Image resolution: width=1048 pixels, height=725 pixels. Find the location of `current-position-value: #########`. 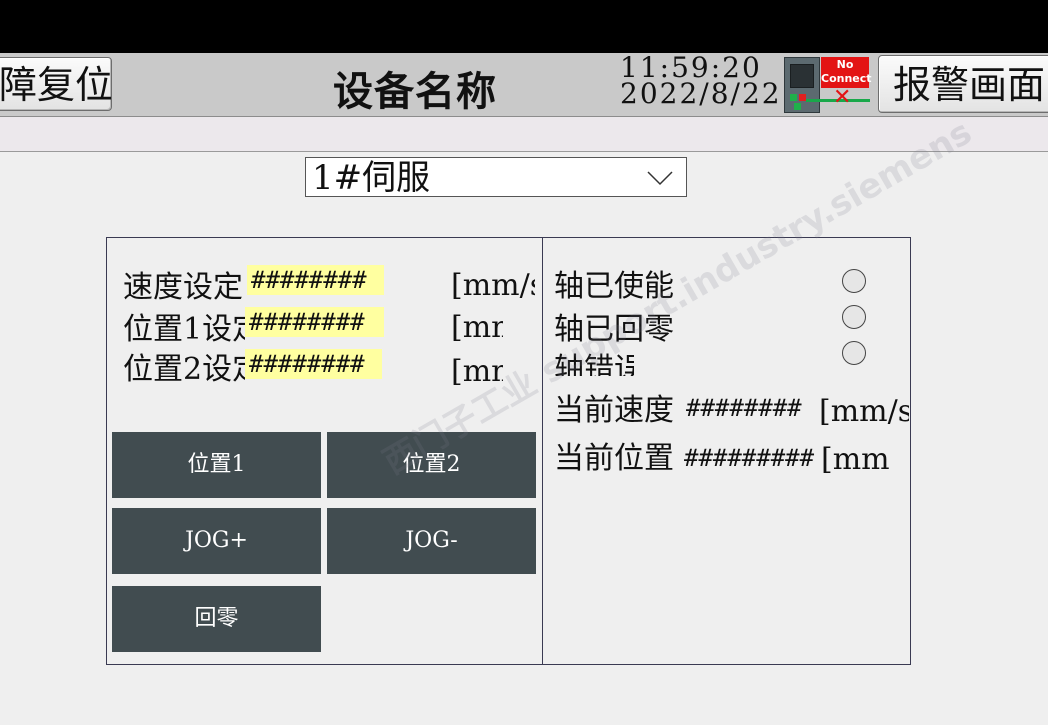

current-position-value: ######### is located at coordinates (749, 458).